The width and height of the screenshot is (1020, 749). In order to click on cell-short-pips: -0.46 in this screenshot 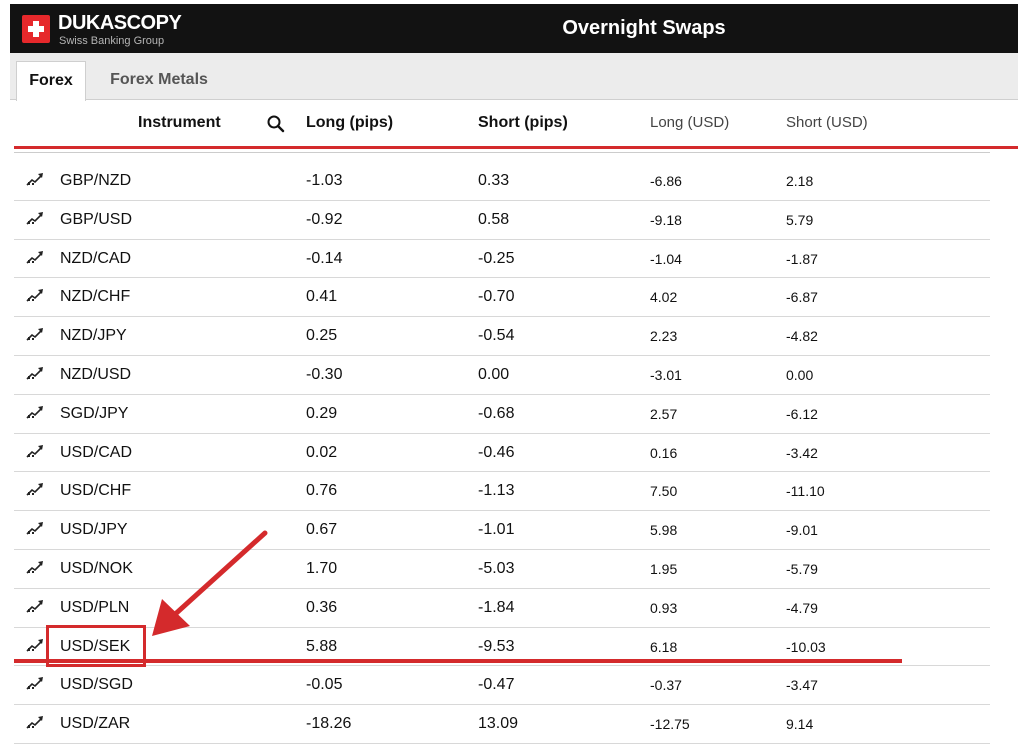, I will do `click(496, 452)`.